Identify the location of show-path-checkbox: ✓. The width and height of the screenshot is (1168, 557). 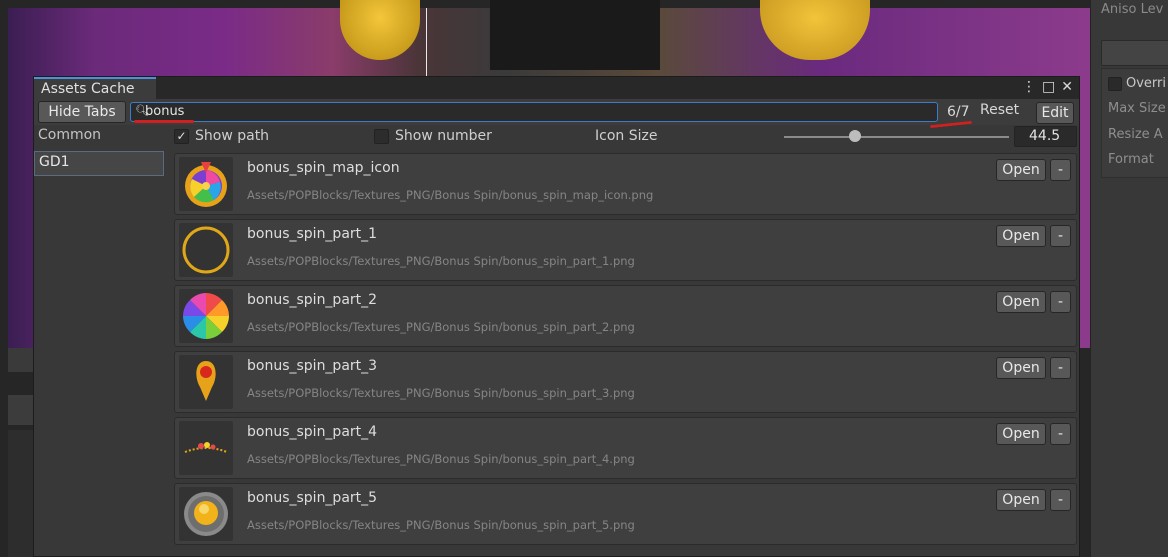
(181, 136).